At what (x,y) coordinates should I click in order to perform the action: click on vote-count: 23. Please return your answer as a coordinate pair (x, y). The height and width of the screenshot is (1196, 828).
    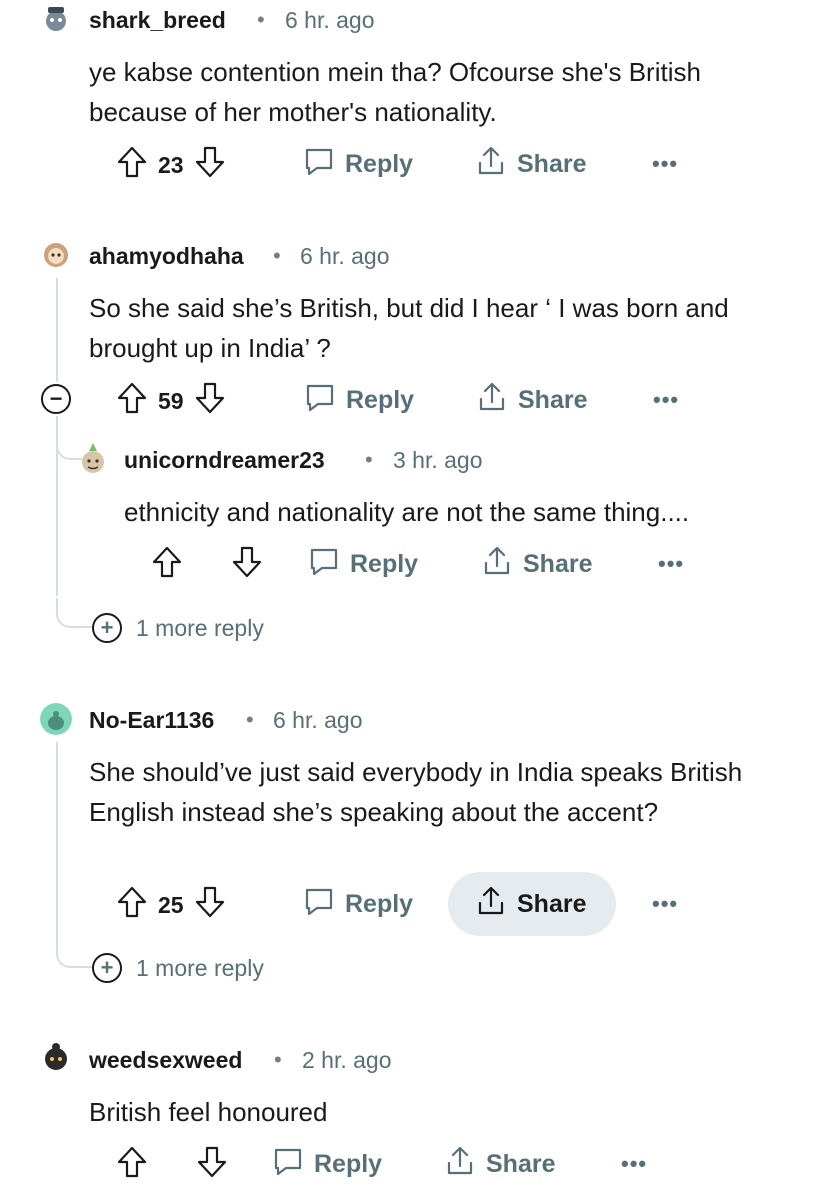
    Looking at the image, I should click on (171, 165).